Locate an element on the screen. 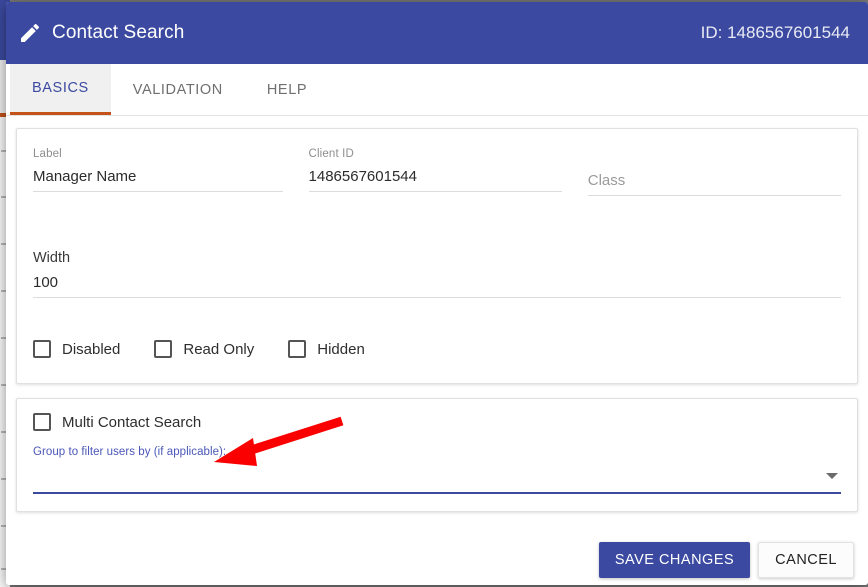  label-field-group: Label is located at coordinates (158, 171).